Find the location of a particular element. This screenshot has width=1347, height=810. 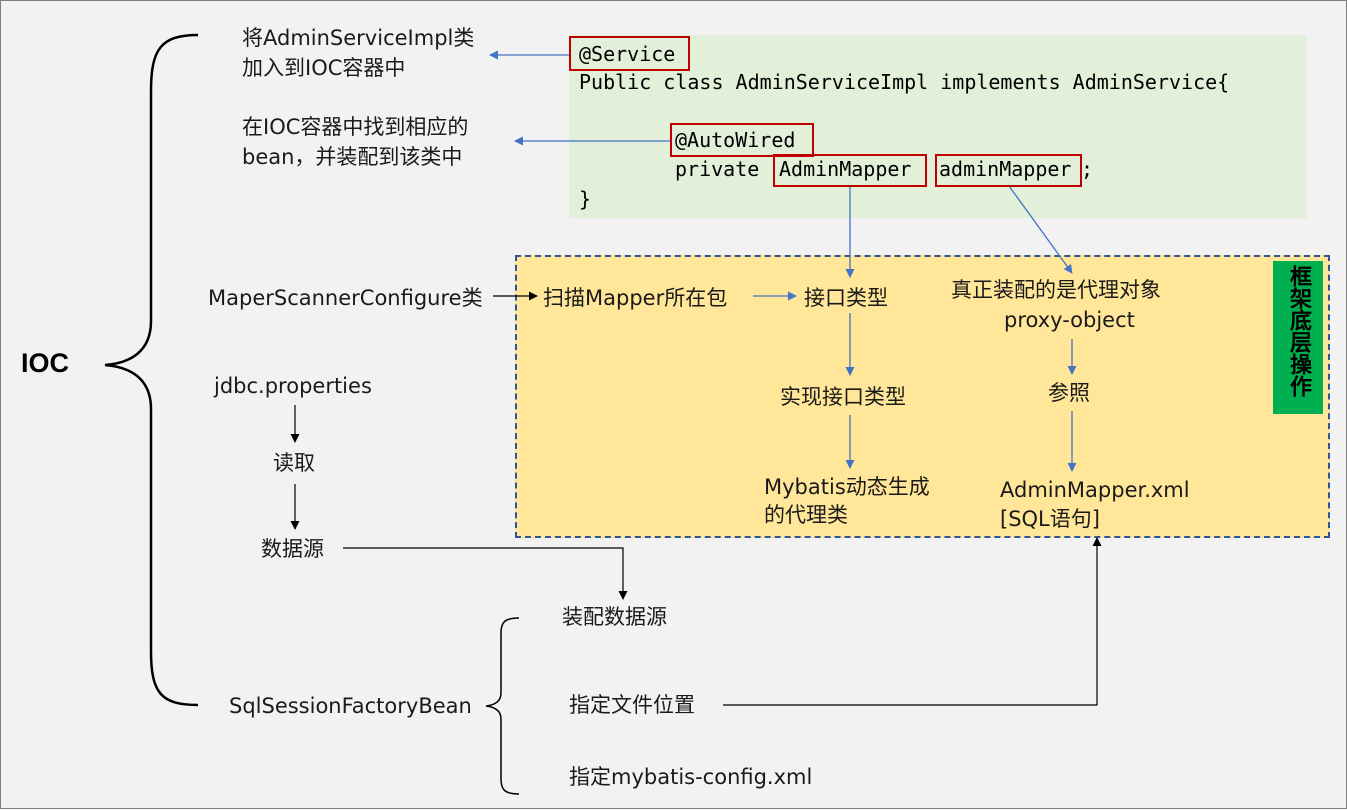

arrow-var-to-proxy is located at coordinates (1040, 229).